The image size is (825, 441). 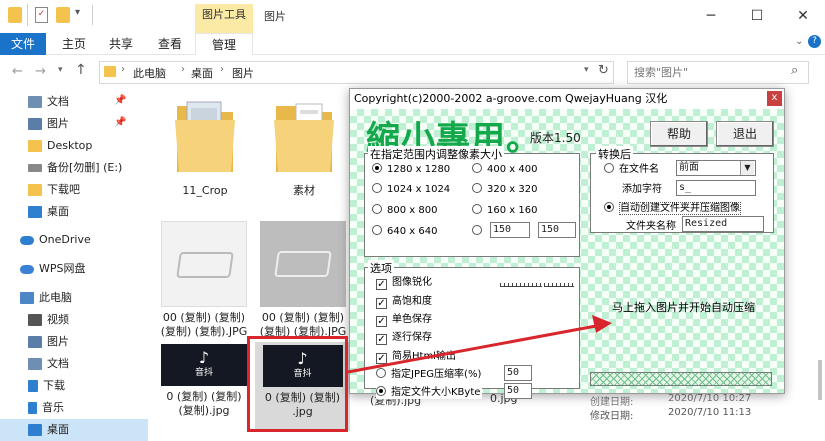 What do you see at coordinates (683, 307) in the screenshot?
I see `drop-hint: 马上拖入图片并开始自动压缩` at bounding box center [683, 307].